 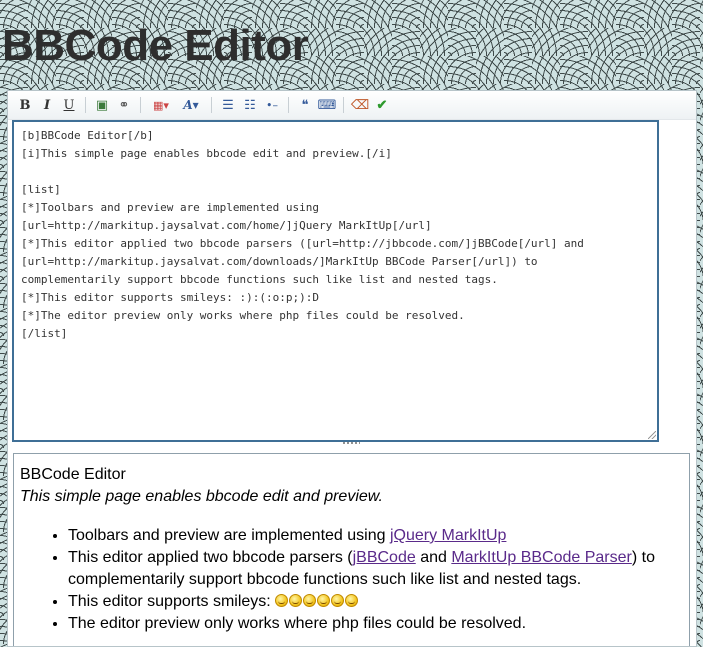 I want to click on wink-icon, so click(x=338, y=600).